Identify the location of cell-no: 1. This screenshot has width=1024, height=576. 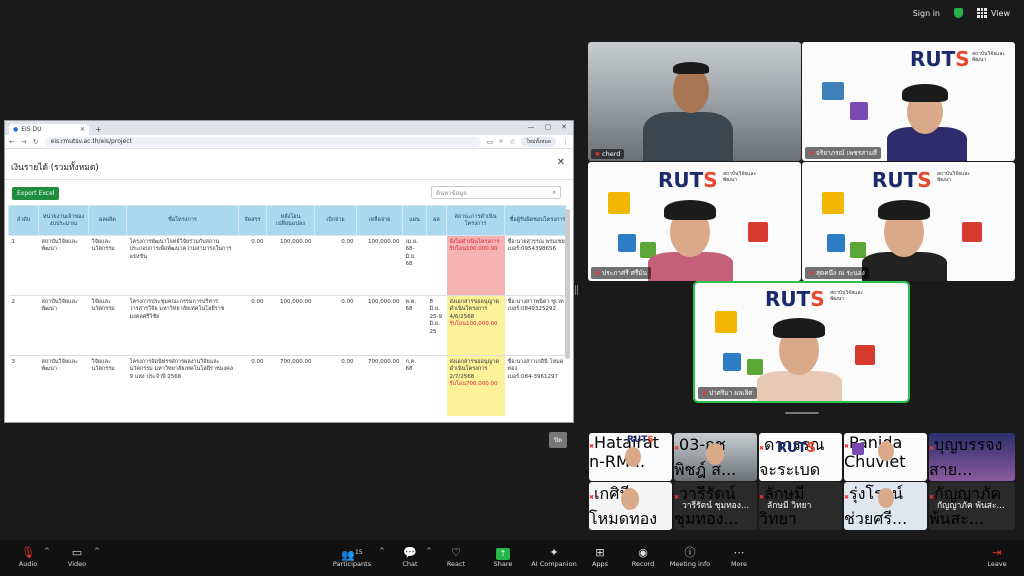
(23, 265).